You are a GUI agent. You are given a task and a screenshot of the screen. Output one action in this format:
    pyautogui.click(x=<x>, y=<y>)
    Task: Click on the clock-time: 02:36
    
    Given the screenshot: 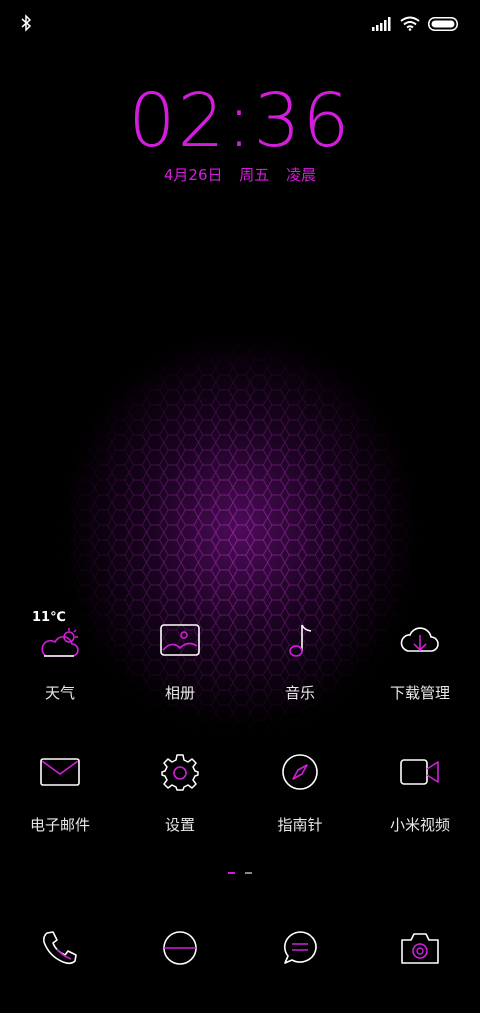 What is the action you would take?
    pyautogui.click(x=240, y=121)
    